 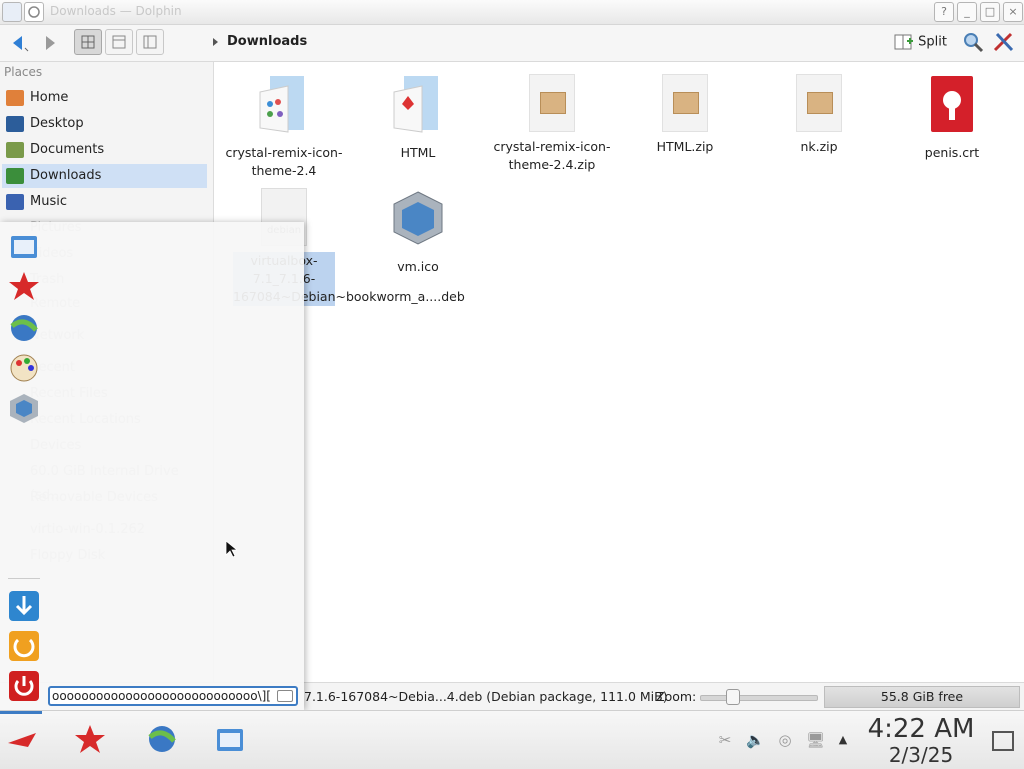 What do you see at coordinates (104, 176) in the screenshot?
I see `sidebar-item-downloads: Downloads` at bounding box center [104, 176].